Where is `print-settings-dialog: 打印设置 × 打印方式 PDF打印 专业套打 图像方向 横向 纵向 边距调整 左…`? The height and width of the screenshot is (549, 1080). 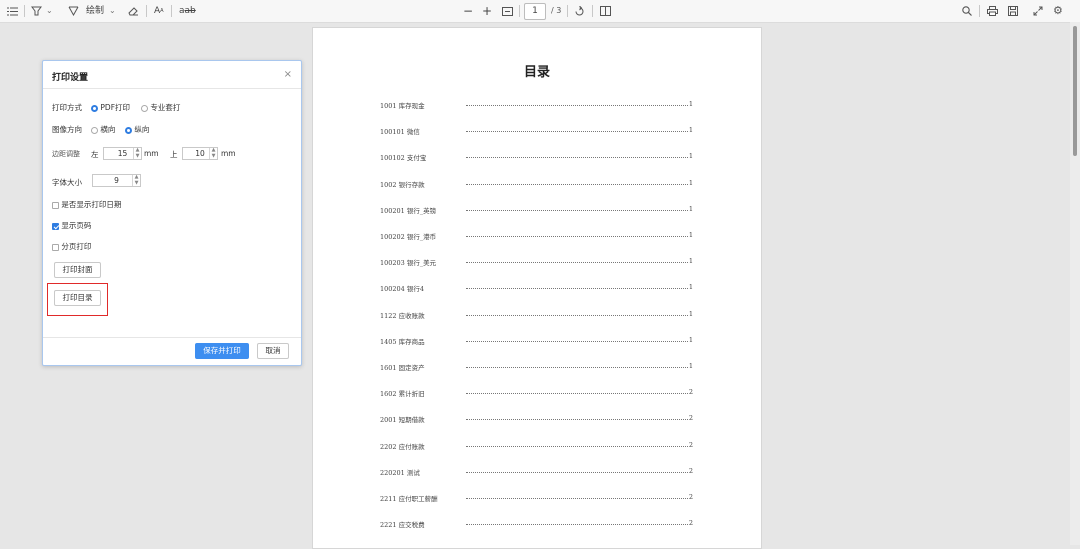
print-settings-dialog: 打印设置 × 打印方式 PDF打印 专业套打 图像方向 横向 纵向 边距调整 左… is located at coordinates (172, 213).